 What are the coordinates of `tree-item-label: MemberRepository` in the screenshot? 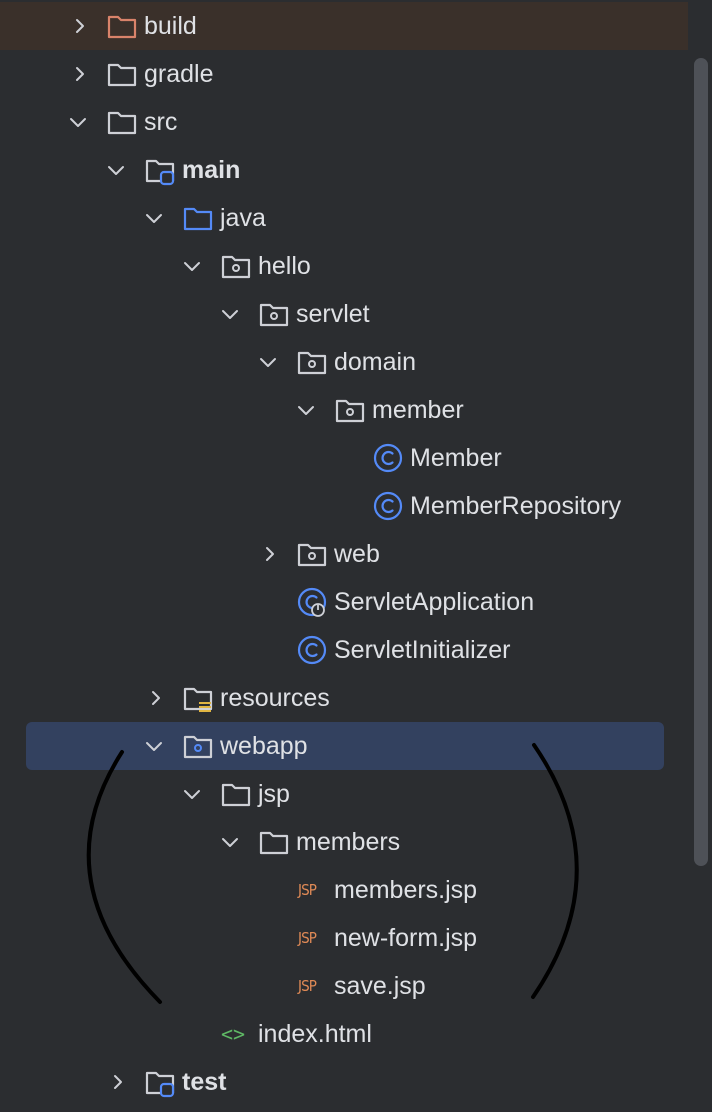 It's located at (516, 506).